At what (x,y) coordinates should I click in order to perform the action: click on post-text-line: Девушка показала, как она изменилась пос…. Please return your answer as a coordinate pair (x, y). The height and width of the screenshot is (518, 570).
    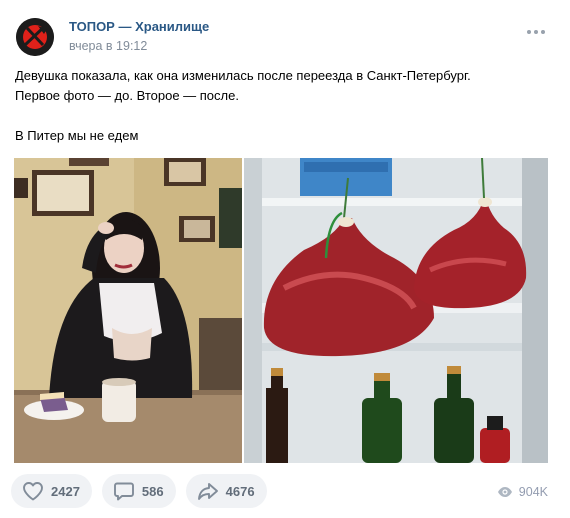
    Looking at the image, I should click on (243, 75).